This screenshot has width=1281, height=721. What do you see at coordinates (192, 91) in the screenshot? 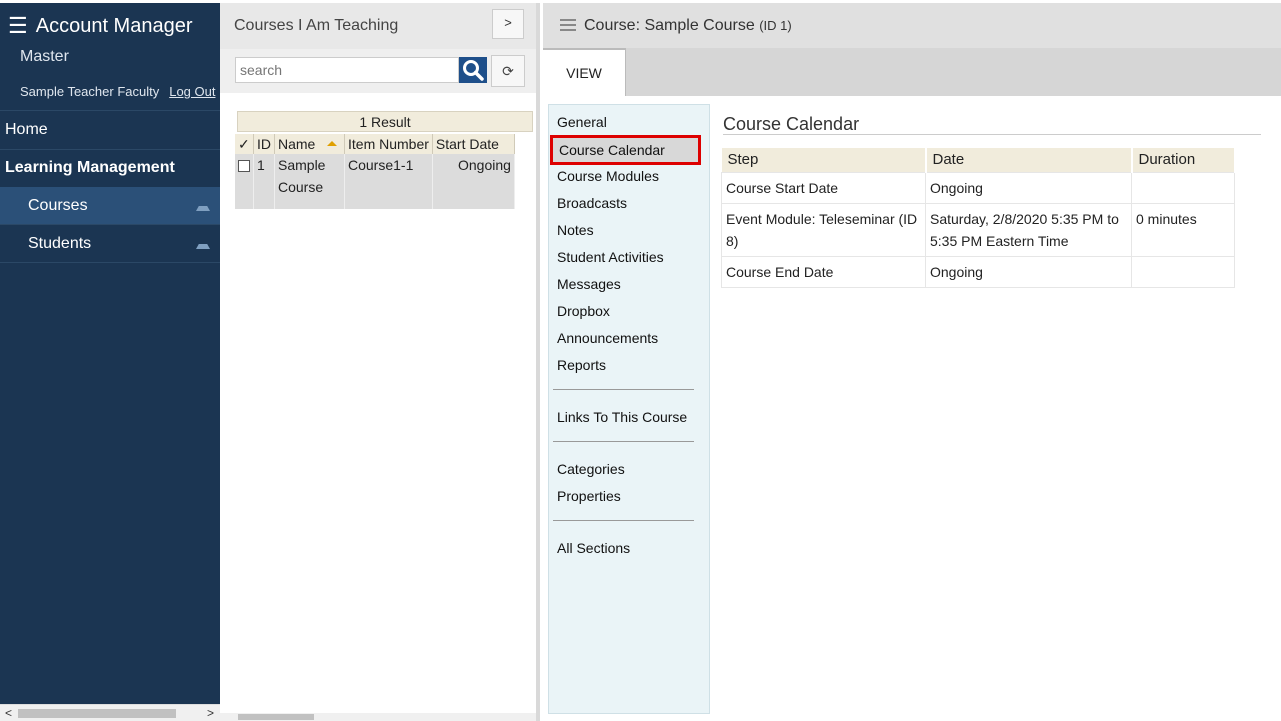
I see `logout-link: Log Out` at bounding box center [192, 91].